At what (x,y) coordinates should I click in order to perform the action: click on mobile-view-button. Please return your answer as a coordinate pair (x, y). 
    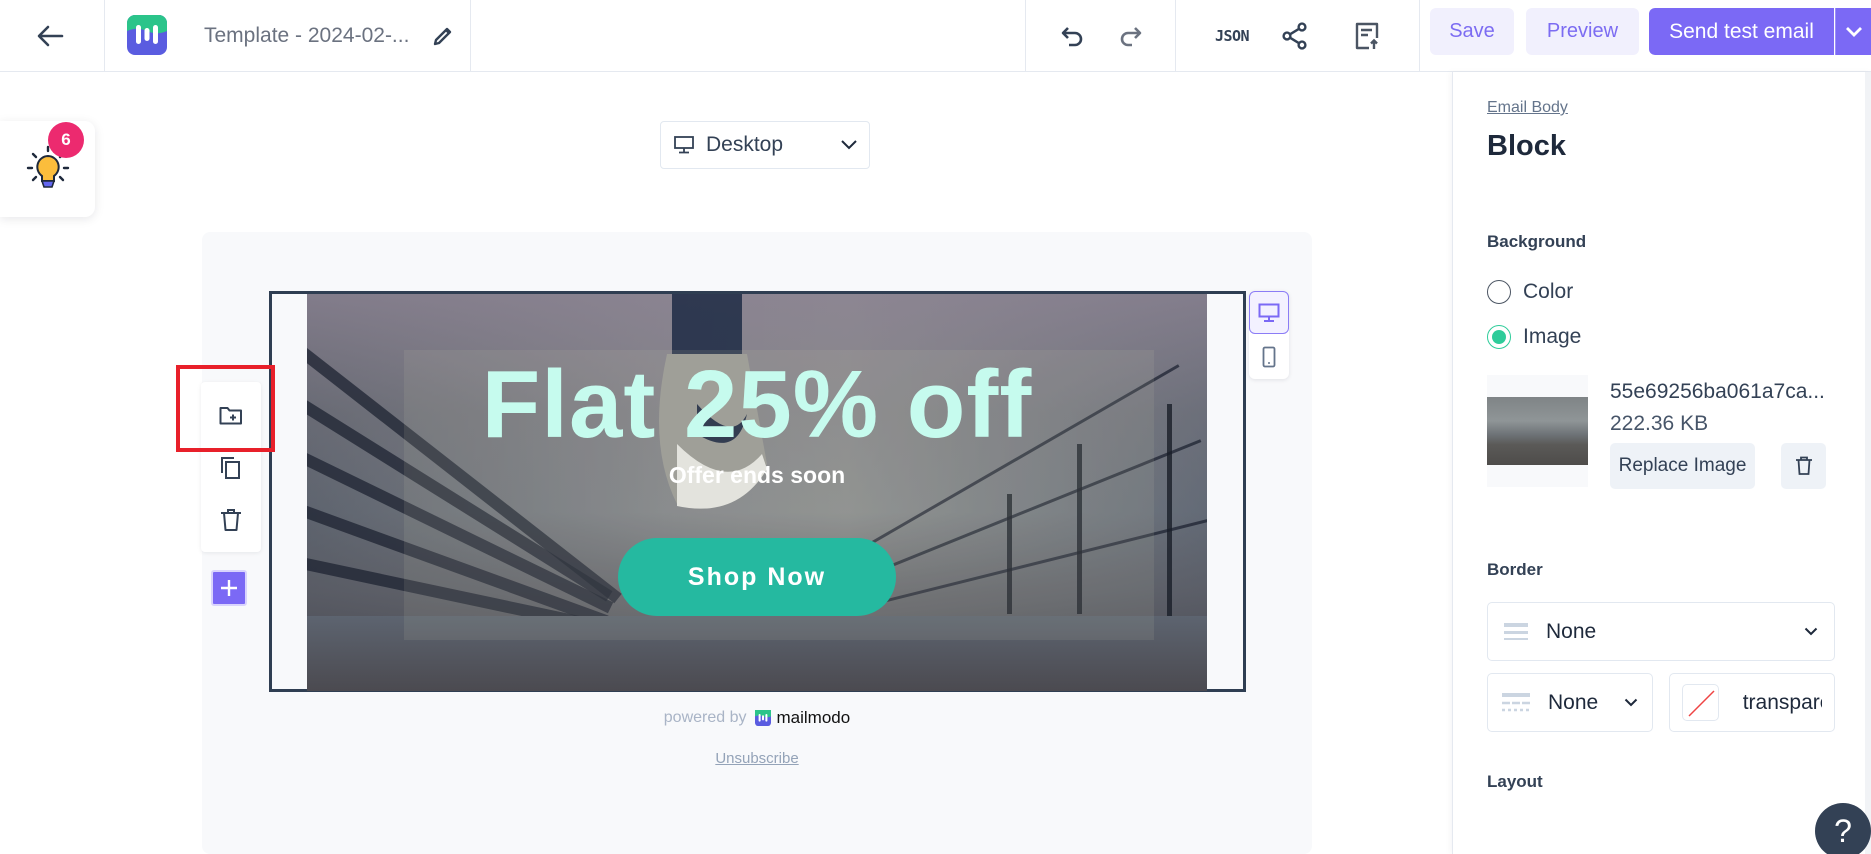
    Looking at the image, I should click on (1269, 357).